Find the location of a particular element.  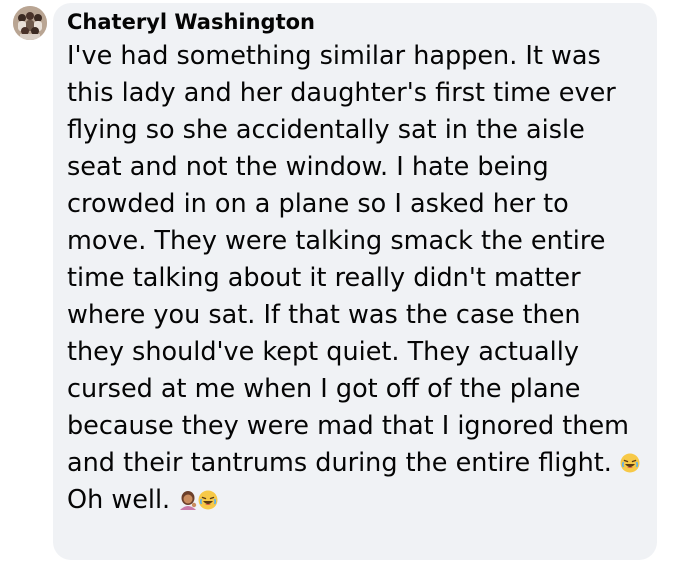

profile-photo-icon is located at coordinates (30, 23).